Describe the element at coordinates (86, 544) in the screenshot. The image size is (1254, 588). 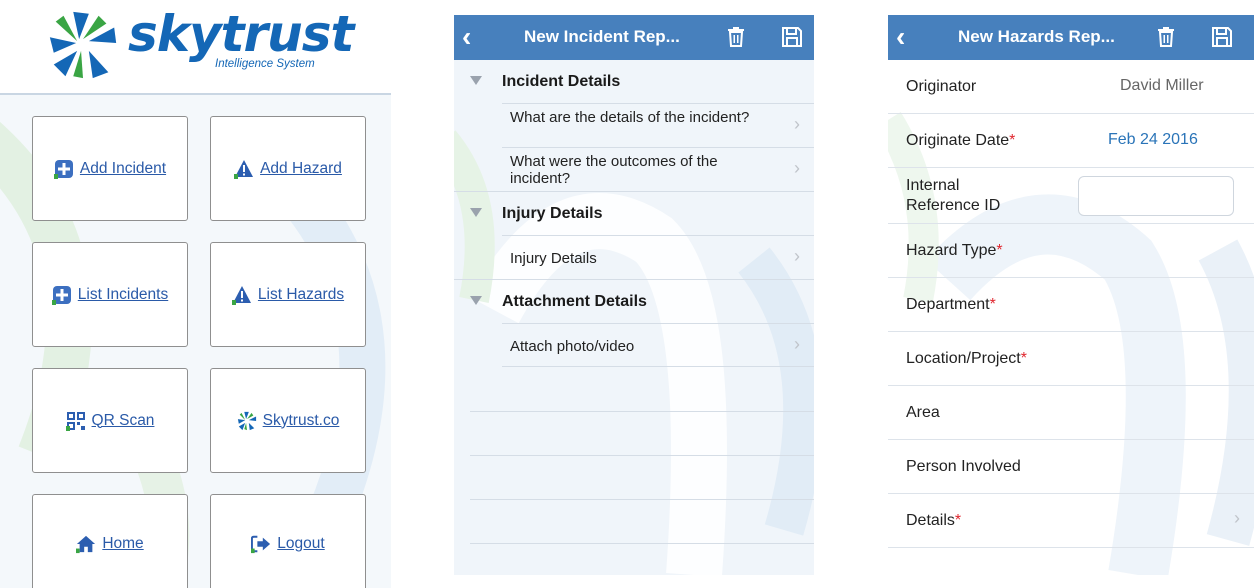
I see `home-icon` at that location.